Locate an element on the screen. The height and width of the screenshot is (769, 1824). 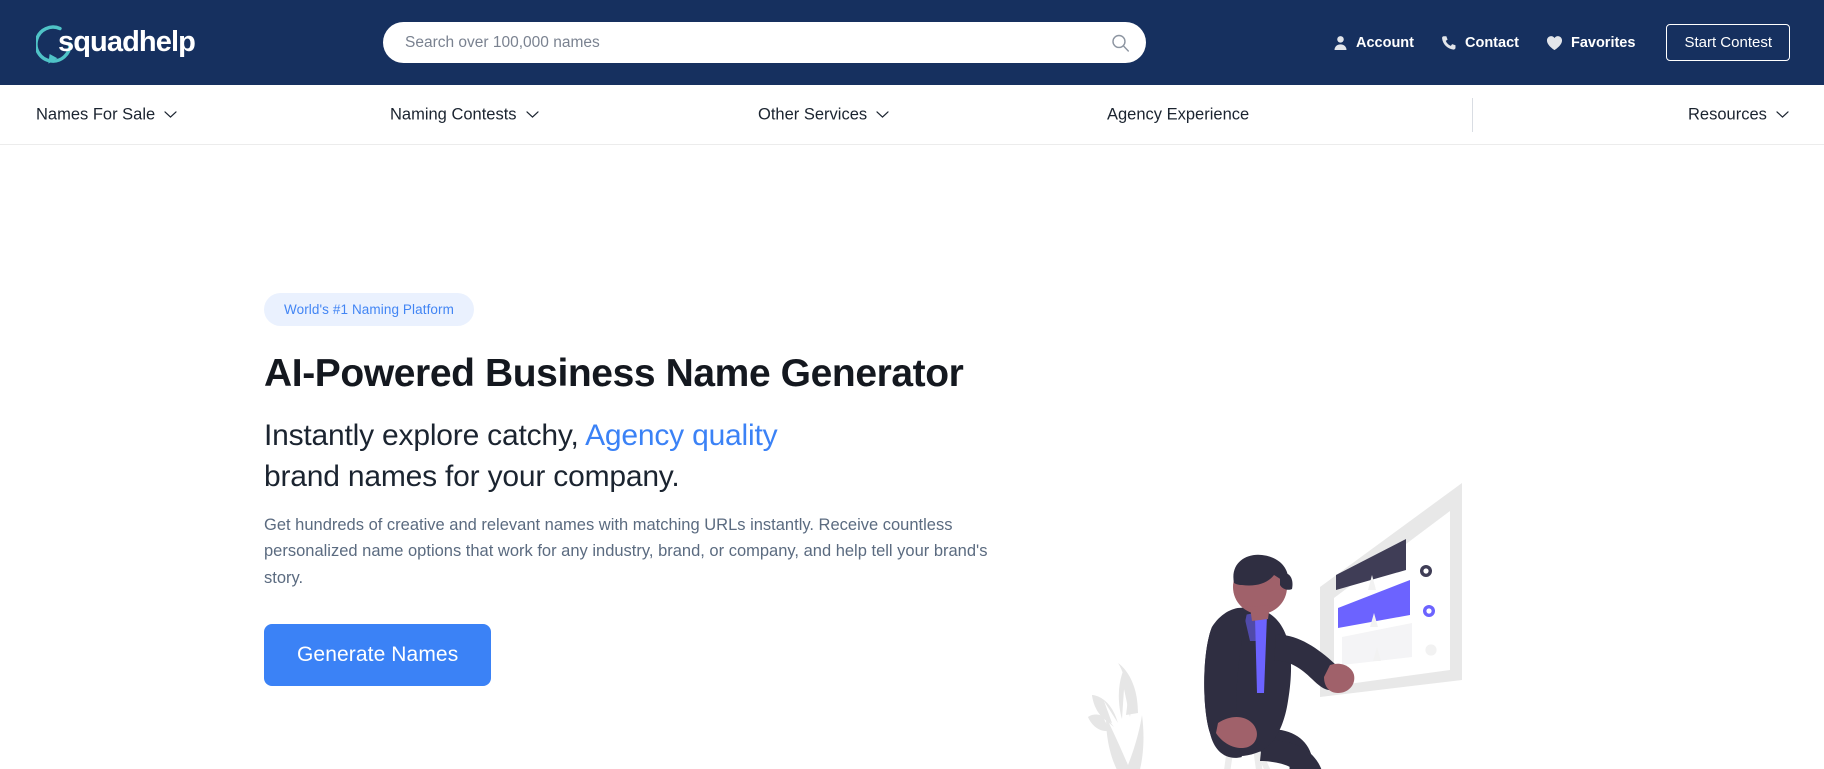
nav-item-agency-experience: Agency Experience is located at coordinates (1178, 114).